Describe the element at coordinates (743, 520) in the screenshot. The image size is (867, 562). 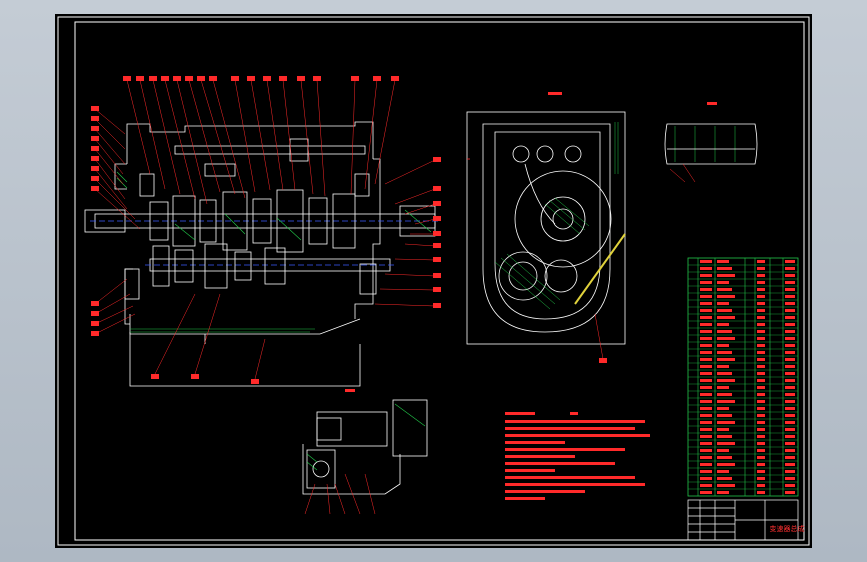
I see `title-block` at that location.